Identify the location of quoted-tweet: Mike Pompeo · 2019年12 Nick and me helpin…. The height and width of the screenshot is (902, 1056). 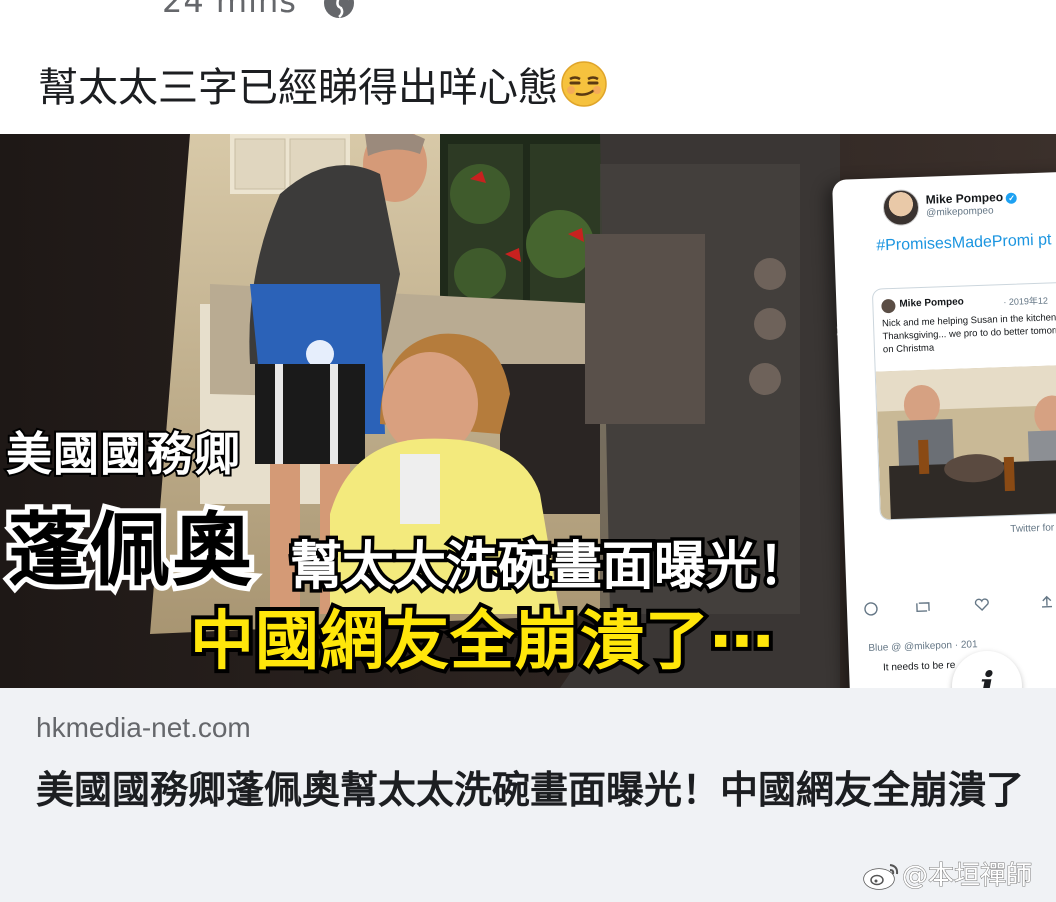
(963, 401).